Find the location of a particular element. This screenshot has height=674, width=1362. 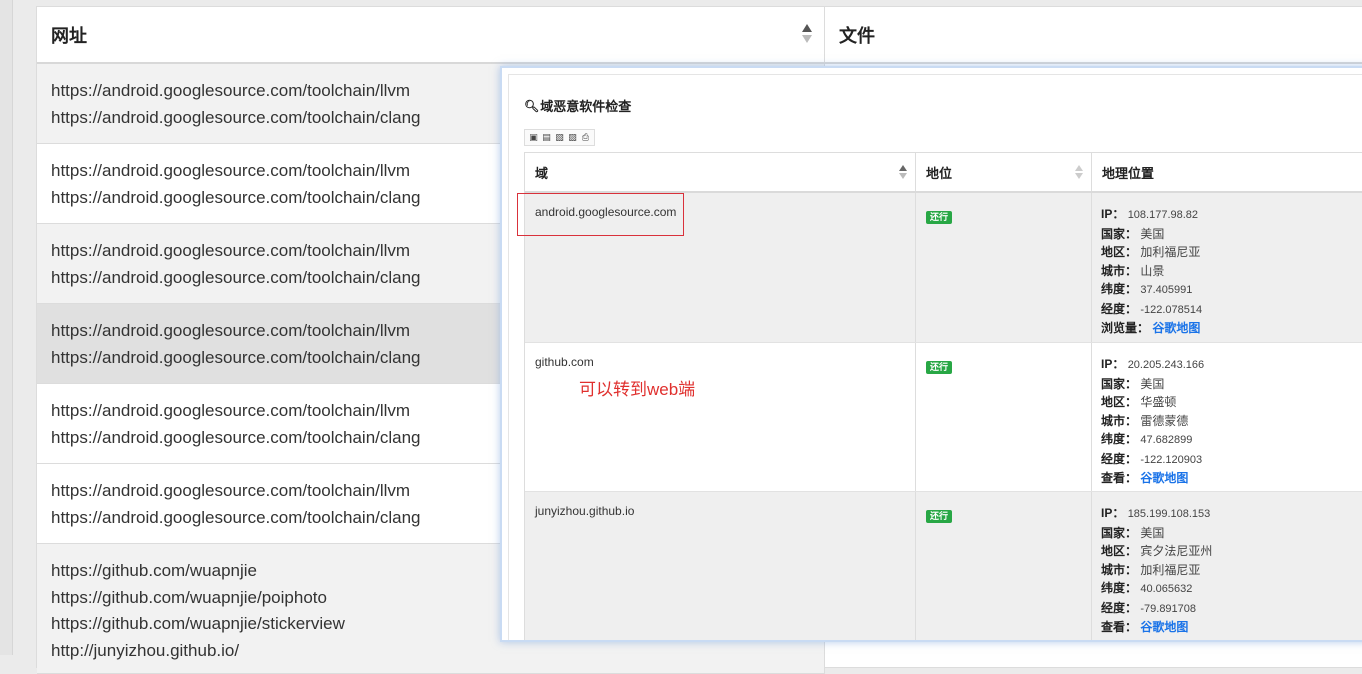

column-header-file-label: 文件 is located at coordinates (857, 35).